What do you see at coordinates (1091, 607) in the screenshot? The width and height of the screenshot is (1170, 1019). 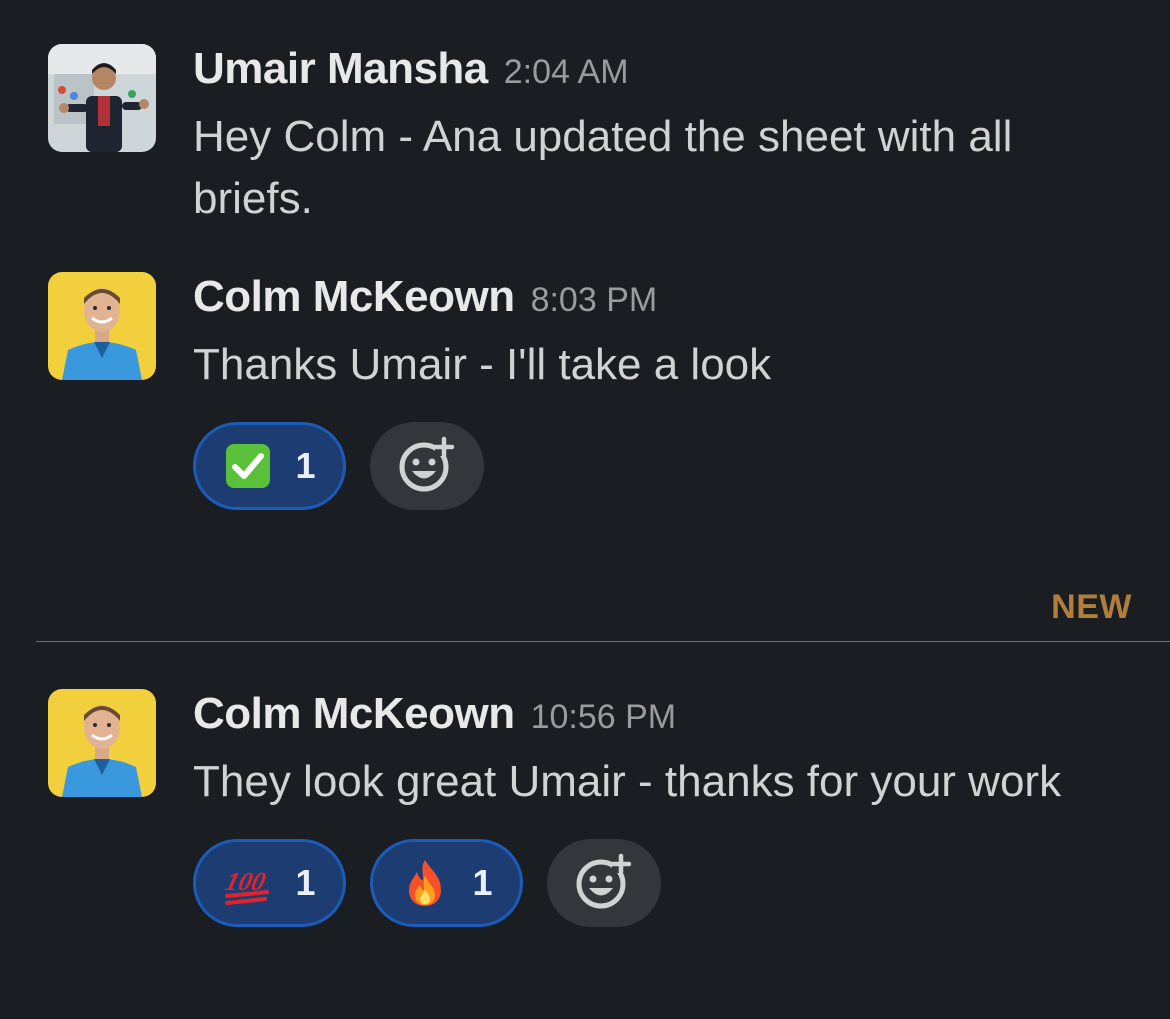 I see `new-messages-label: NEW` at bounding box center [1091, 607].